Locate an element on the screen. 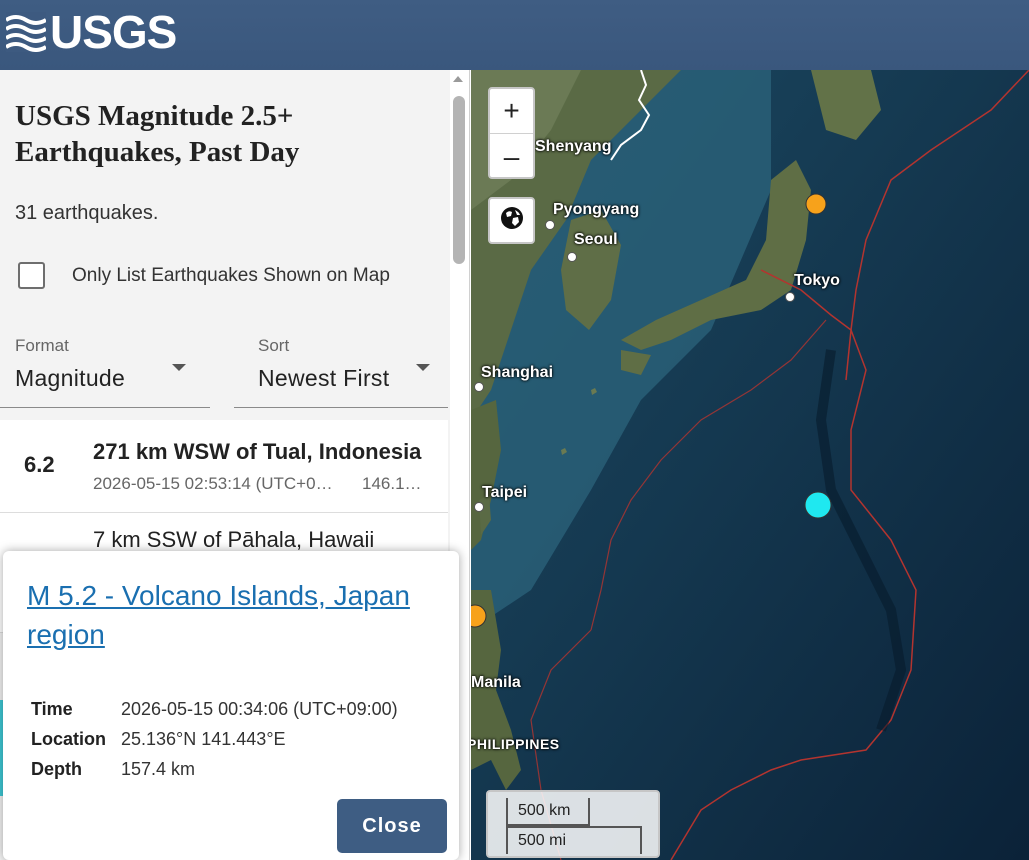  detail-label: Location is located at coordinates (68, 739).